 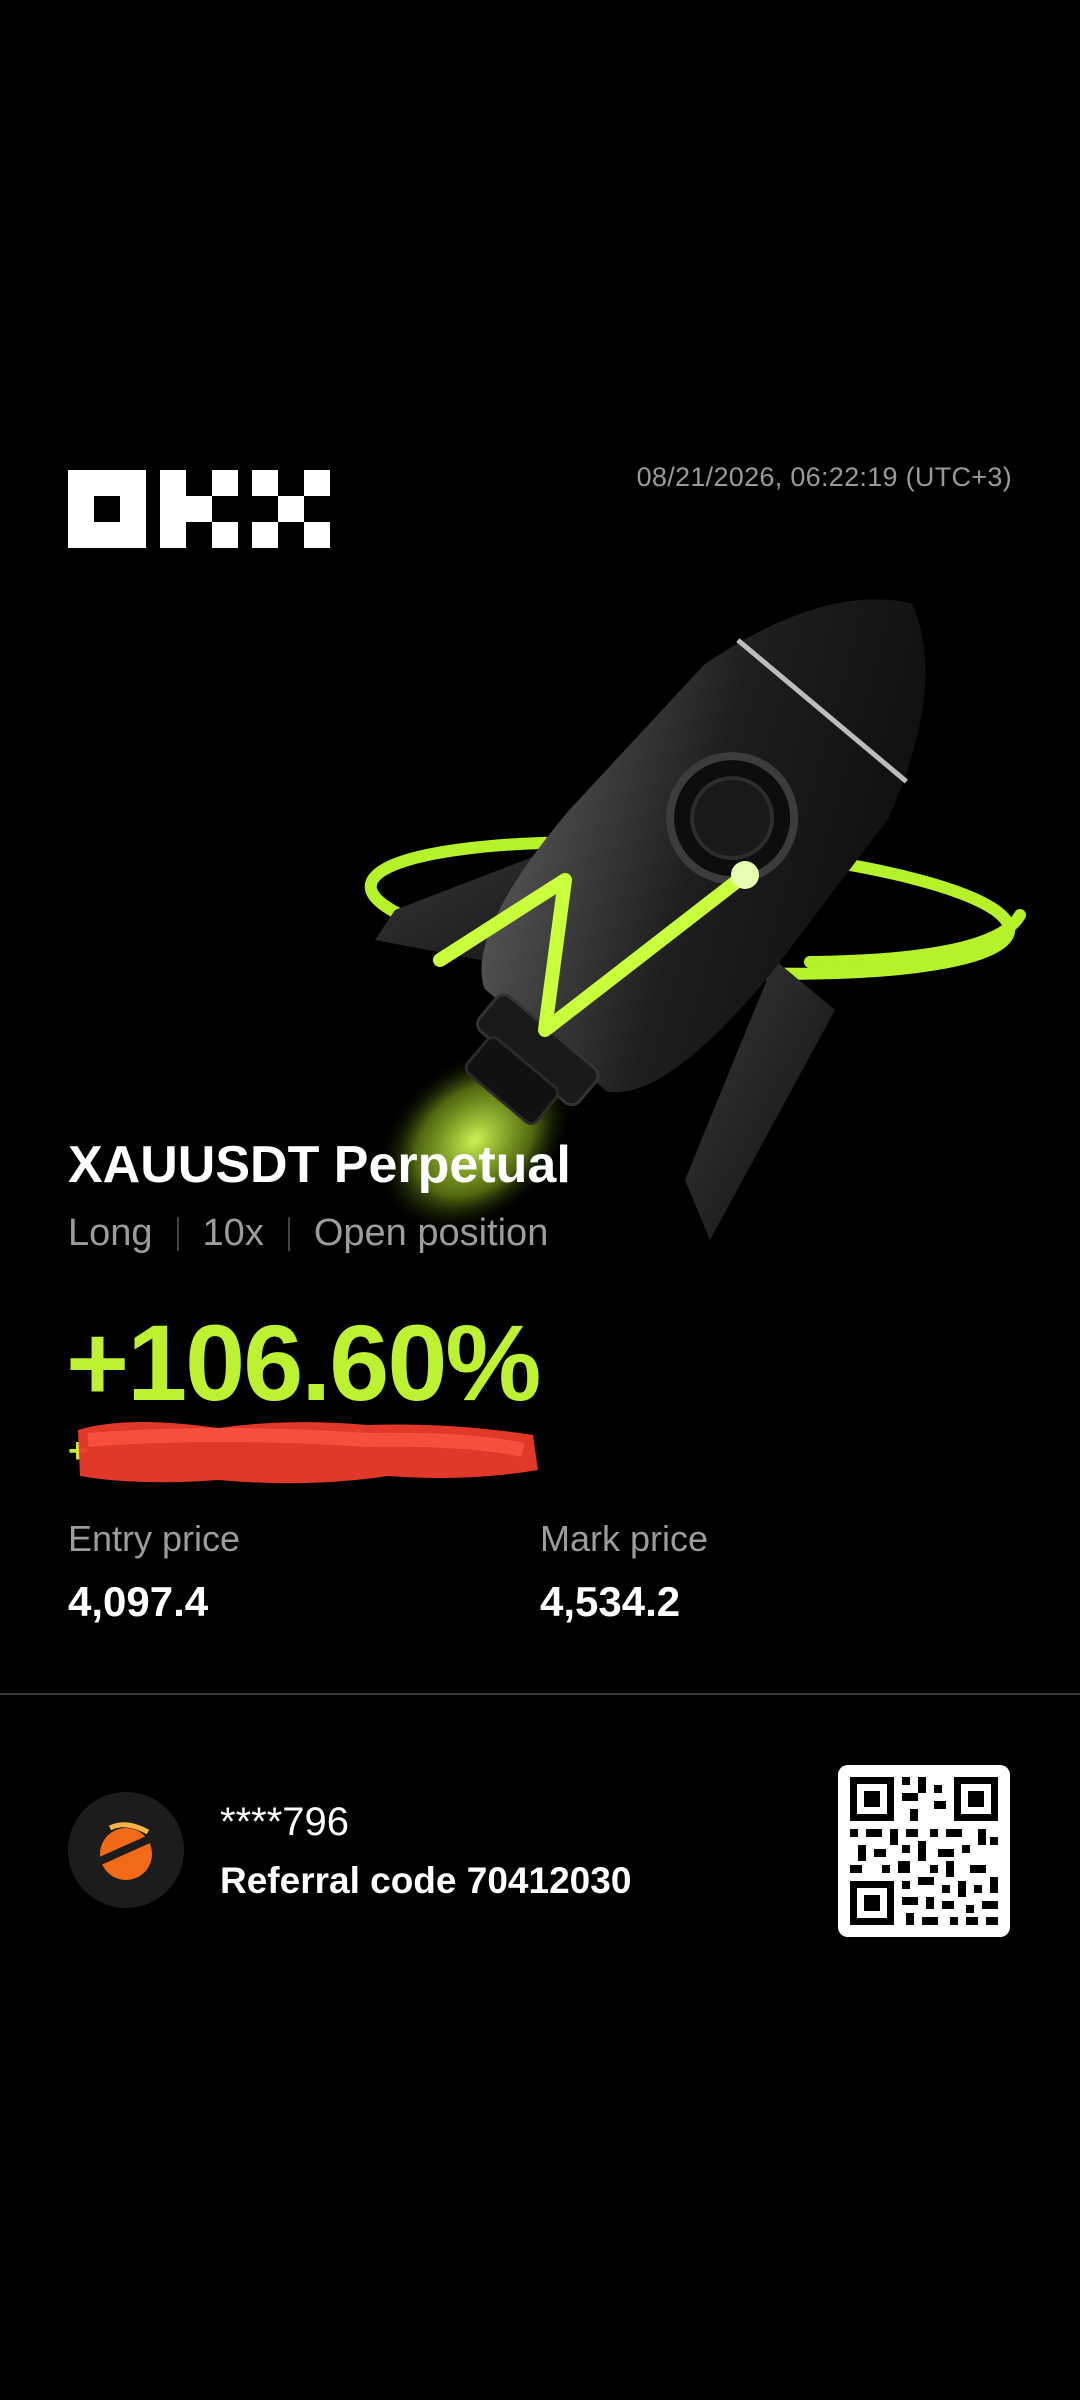 I want to click on entry-price-label: Entry price, so click(x=154, y=1538).